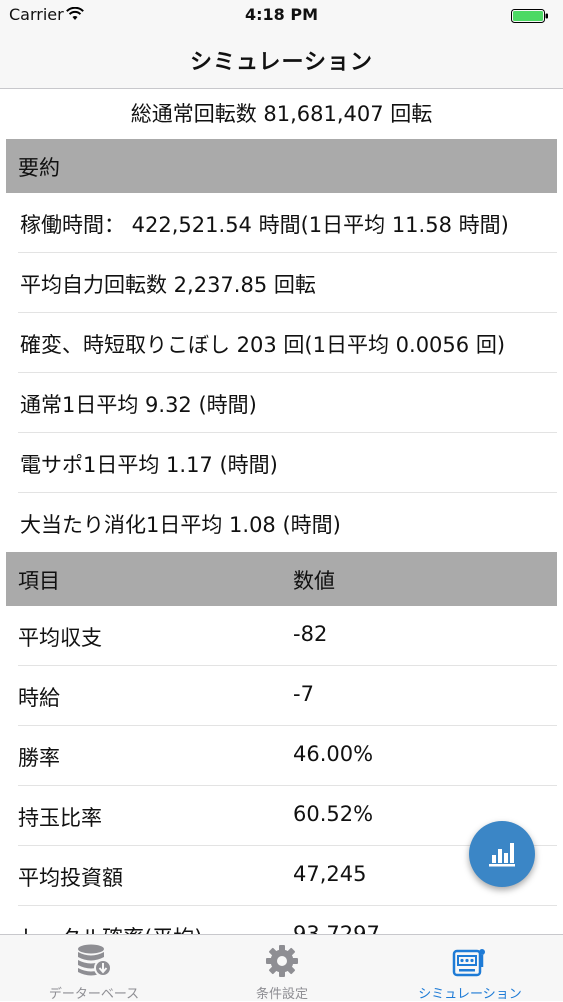 This screenshot has width=563, height=1002. Describe the element at coordinates (39, 168) in the screenshot. I see `summary-header-label: 要約` at that location.